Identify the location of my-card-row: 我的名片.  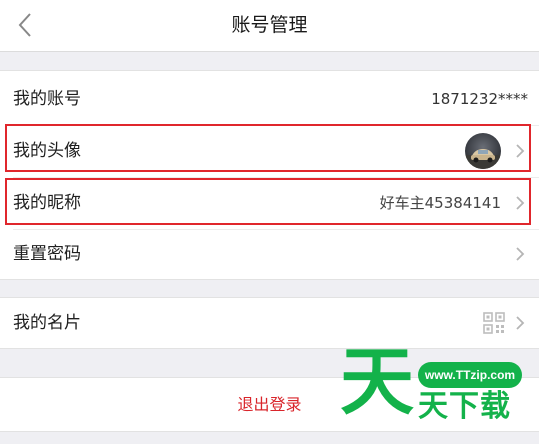
(269, 323).